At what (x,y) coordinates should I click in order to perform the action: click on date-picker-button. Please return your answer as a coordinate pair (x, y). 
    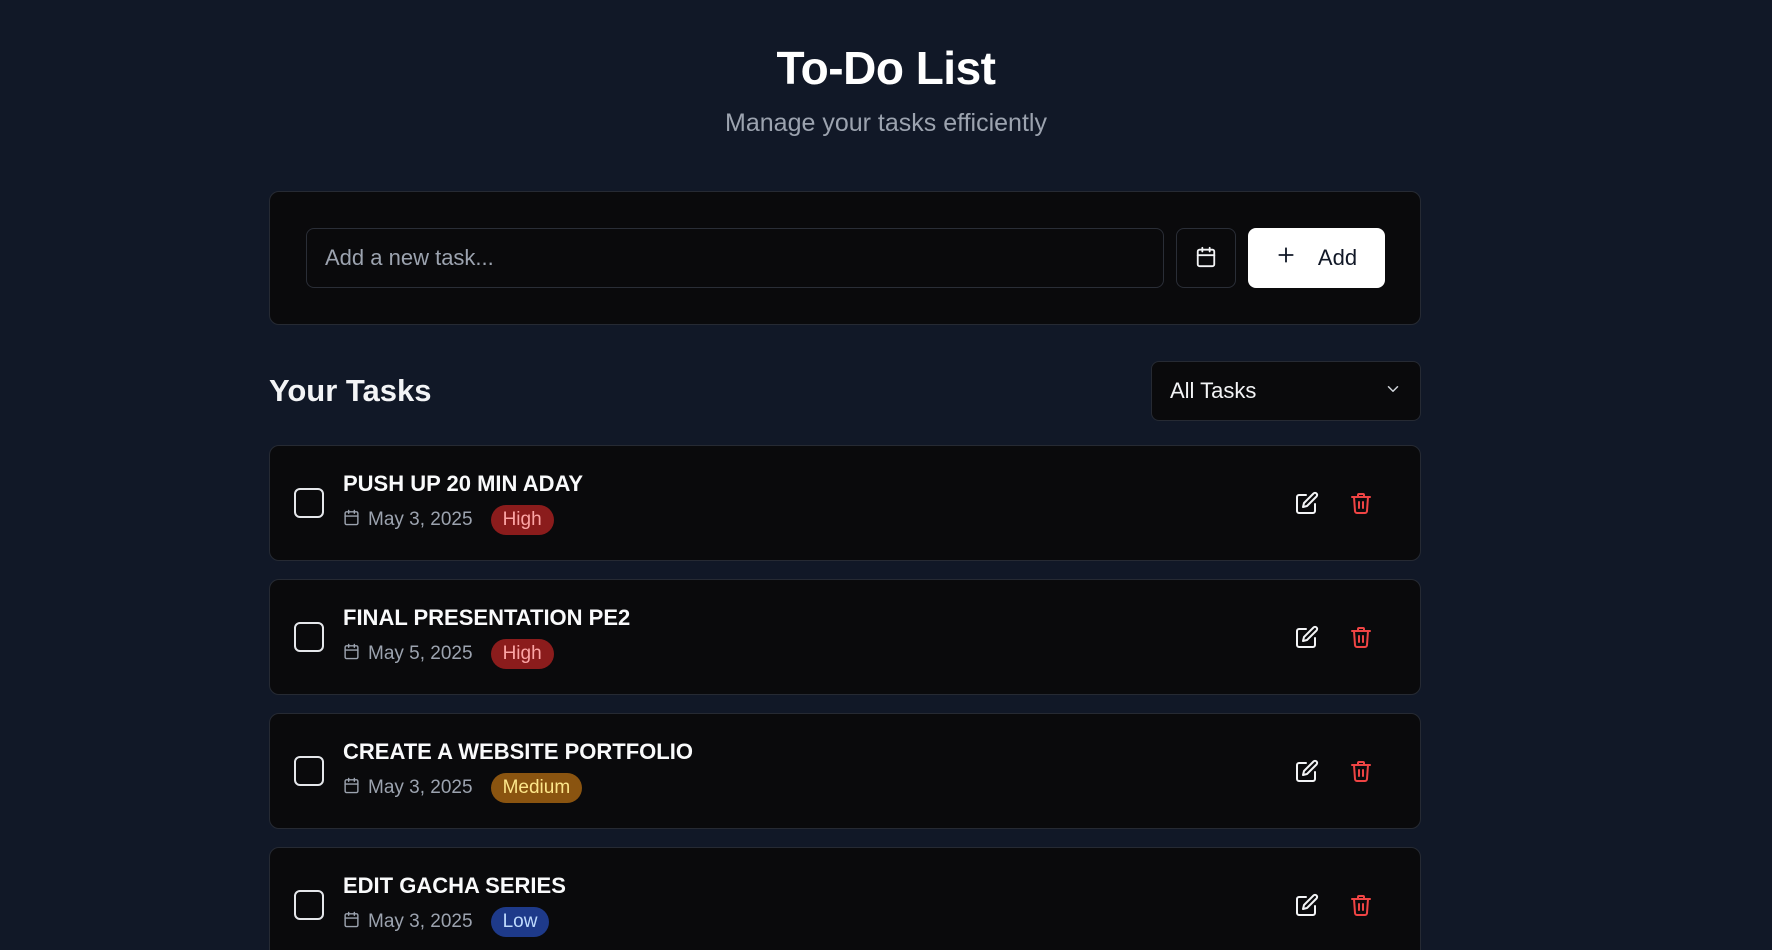
    Looking at the image, I should click on (1206, 258).